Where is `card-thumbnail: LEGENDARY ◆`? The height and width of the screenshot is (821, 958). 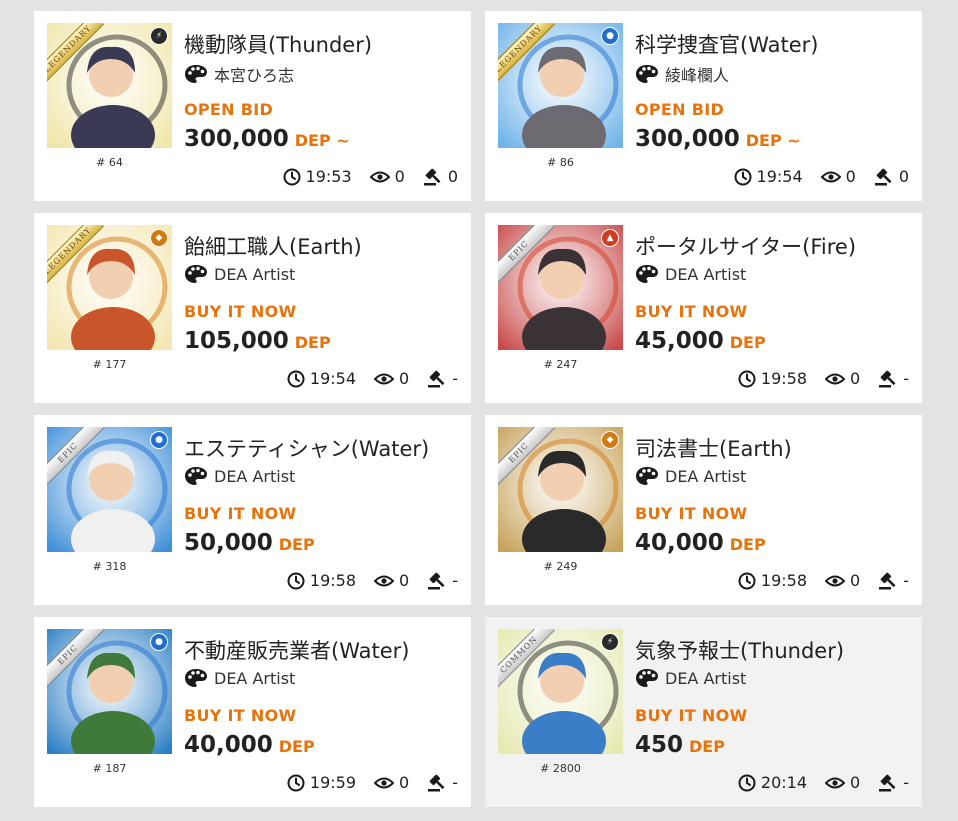 card-thumbnail: LEGENDARY ◆ is located at coordinates (109, 287).